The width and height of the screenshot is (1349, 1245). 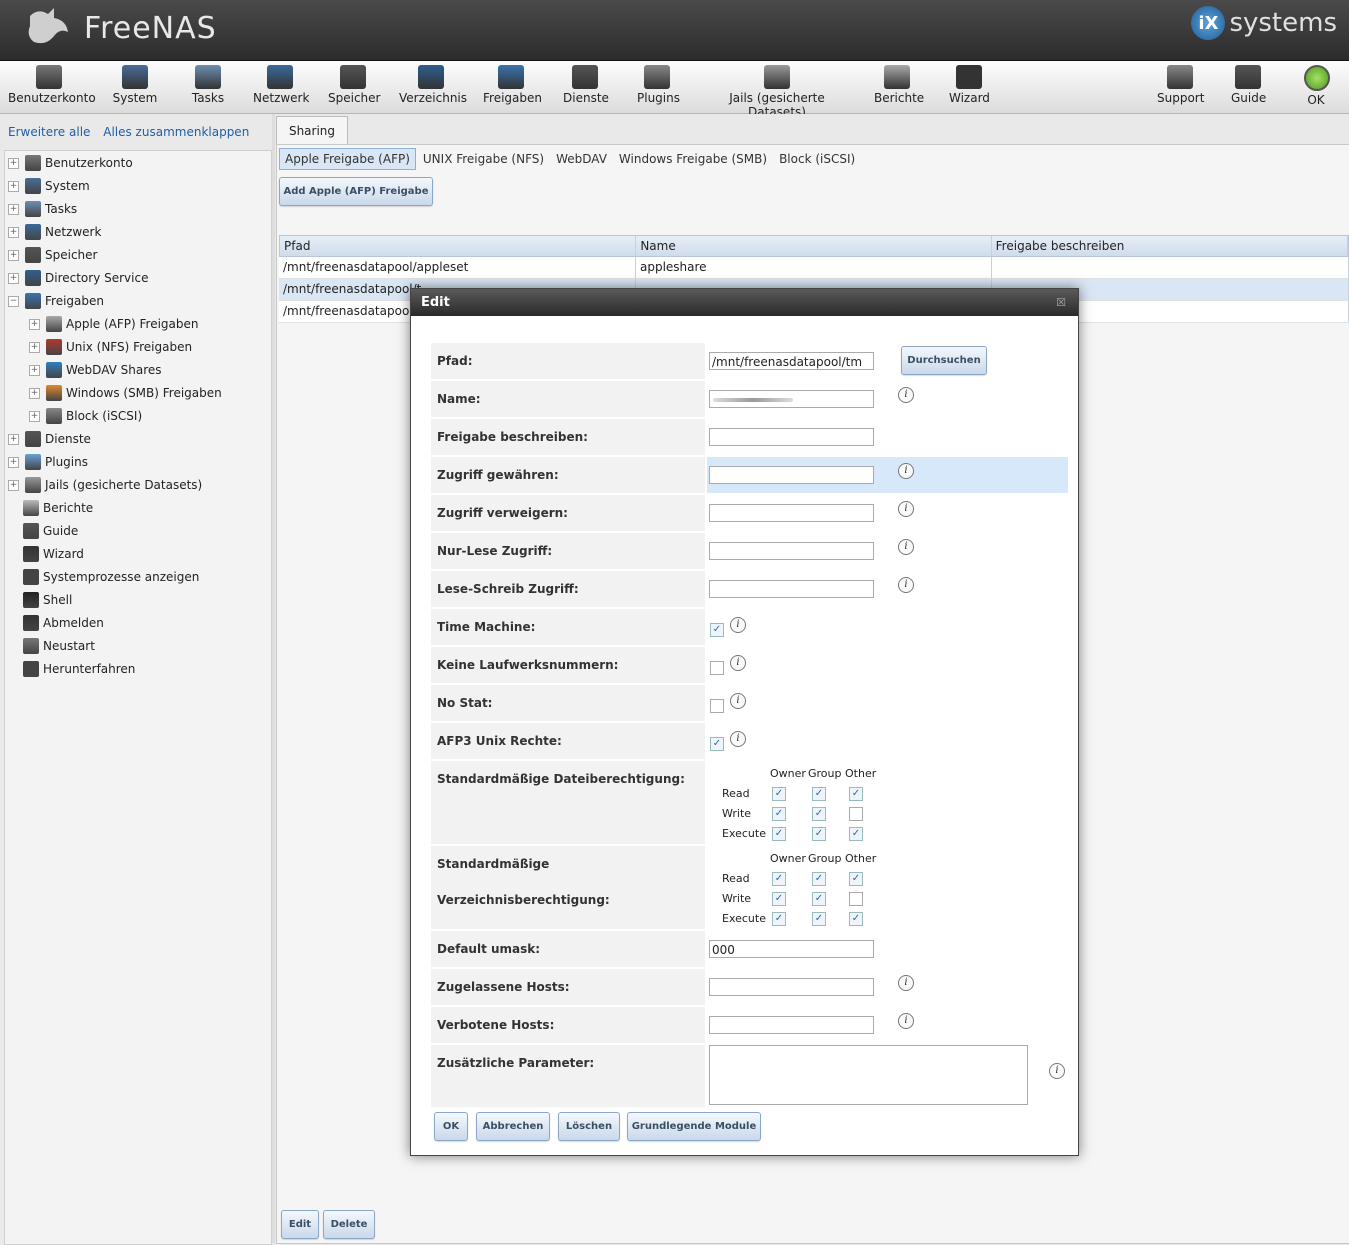 What do you see at coordinates (135, 85) in the screenshot?
I see `toolbar-system-chart-button: System` at bounding box center [135, 85].